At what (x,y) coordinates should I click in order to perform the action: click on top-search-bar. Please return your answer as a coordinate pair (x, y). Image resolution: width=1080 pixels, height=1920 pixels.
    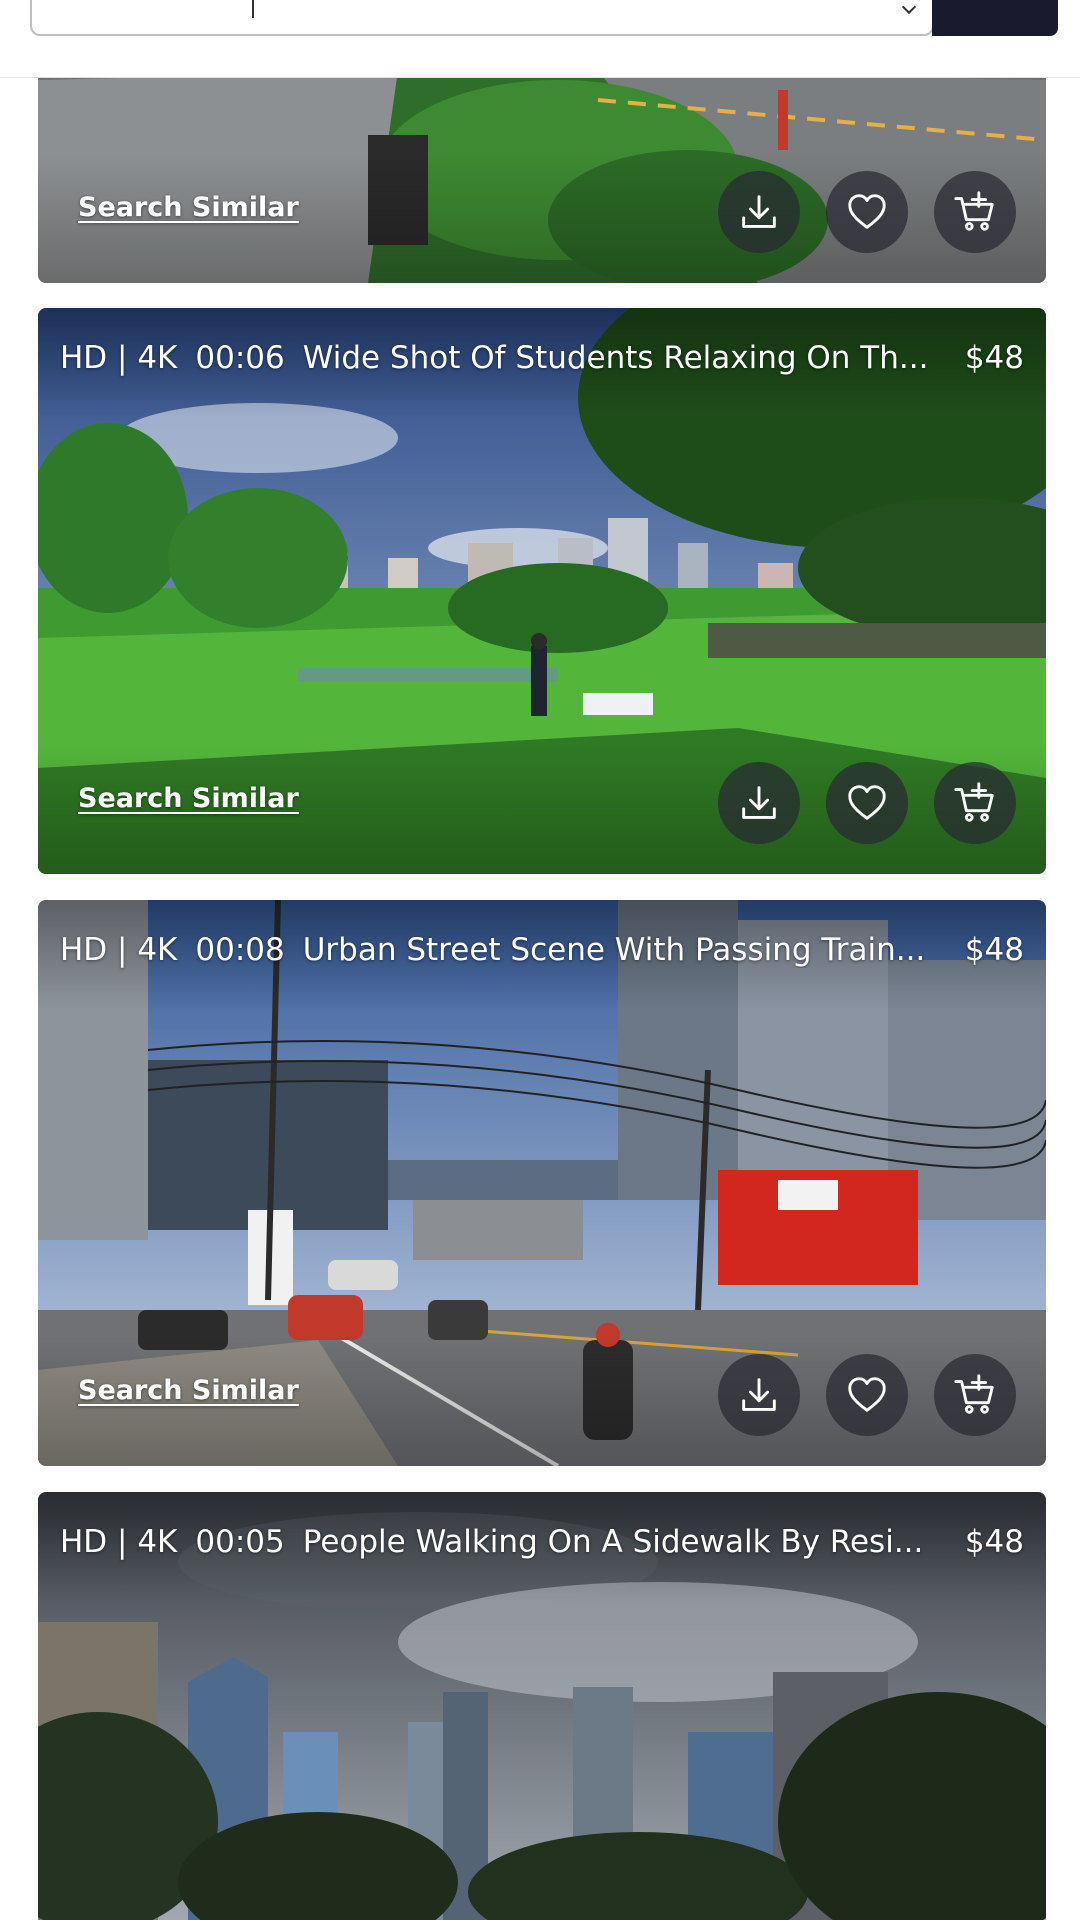
    Looking at the image, I should click on (540, 39).